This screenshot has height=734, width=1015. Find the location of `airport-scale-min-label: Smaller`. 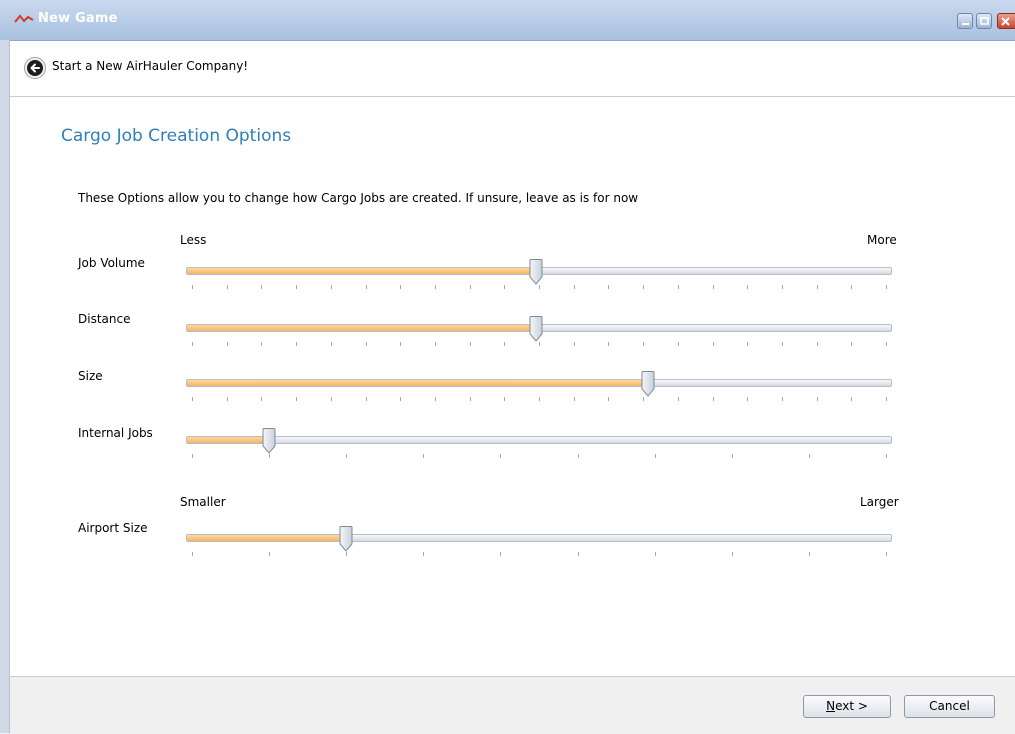

airport-scale-min-label: Smaller is located at coordinates (203, 502).